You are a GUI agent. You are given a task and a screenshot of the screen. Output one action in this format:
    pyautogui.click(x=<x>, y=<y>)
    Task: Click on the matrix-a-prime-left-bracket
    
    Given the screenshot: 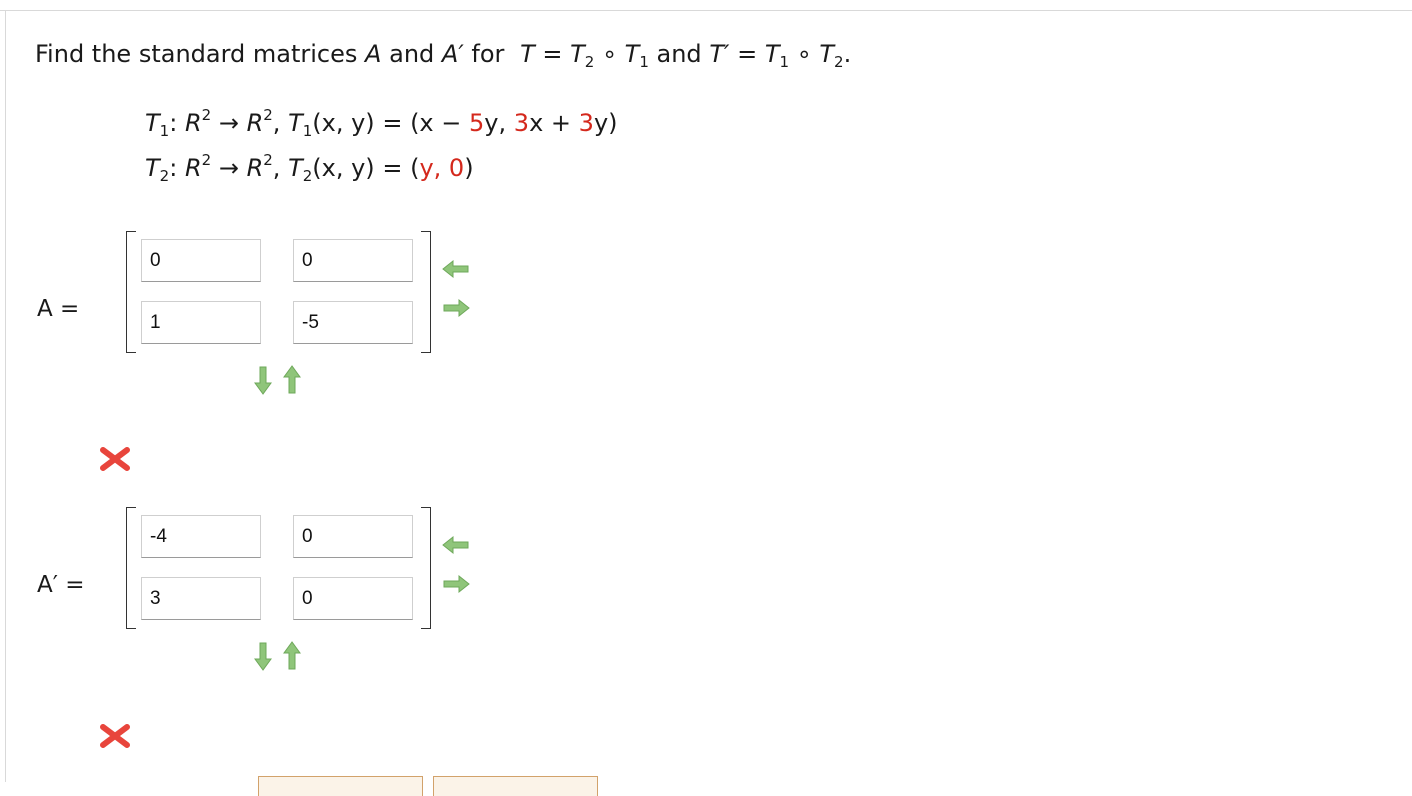 What is the action you would take?
    pyautogui.click(x=131, y=568)
    